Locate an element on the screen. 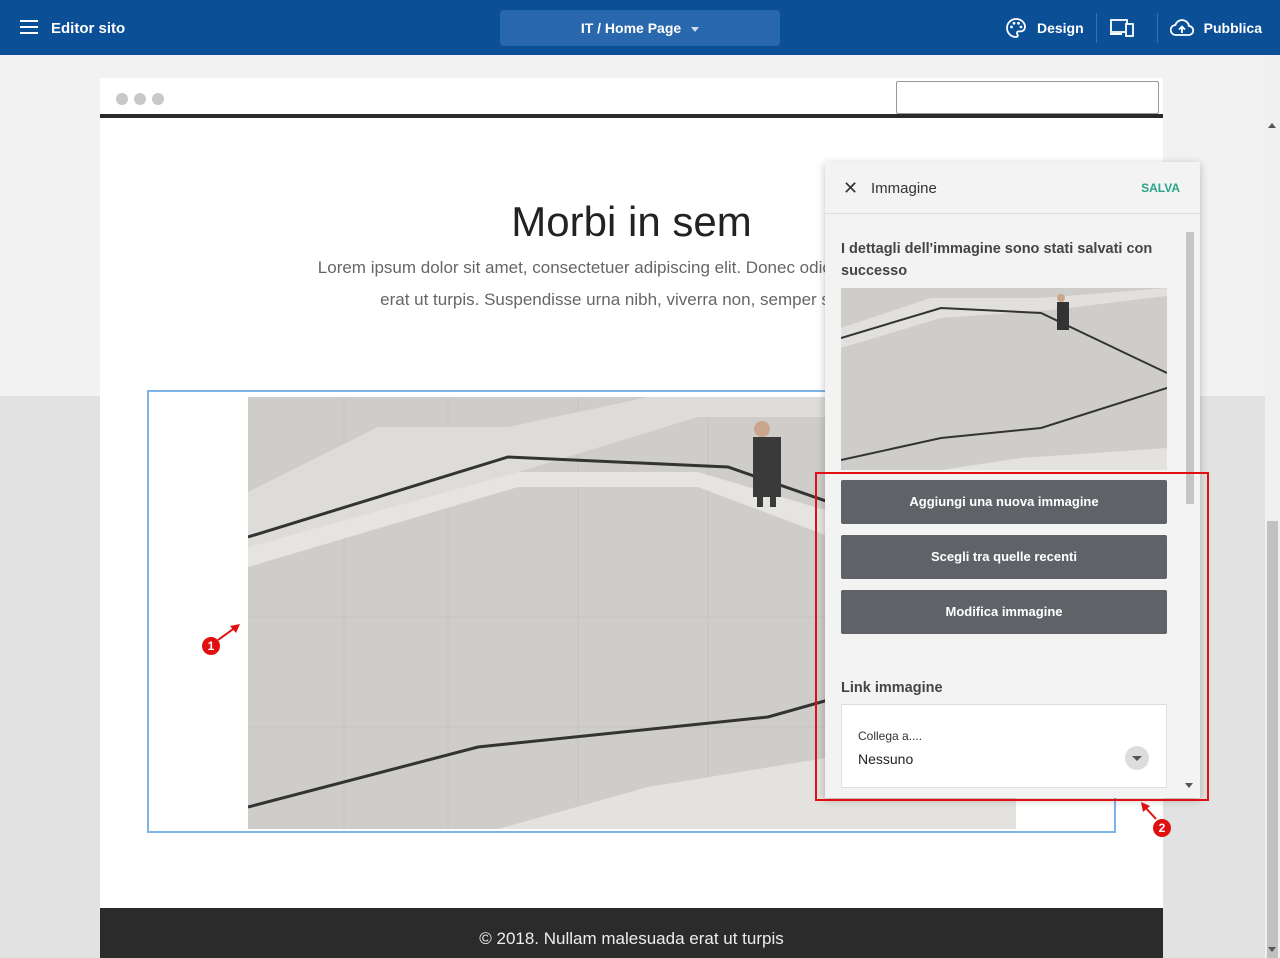 The width and height of the screenshot is (1280, 958). design-button-label: Design is located at coordinates (1060, 27).